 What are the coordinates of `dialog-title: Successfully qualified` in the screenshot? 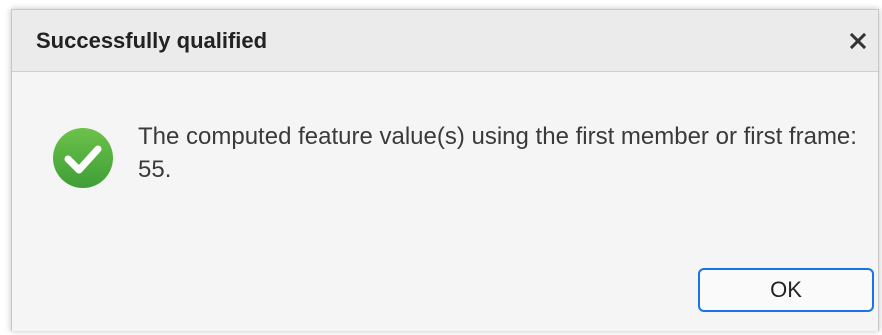 It's located at (152, 40).